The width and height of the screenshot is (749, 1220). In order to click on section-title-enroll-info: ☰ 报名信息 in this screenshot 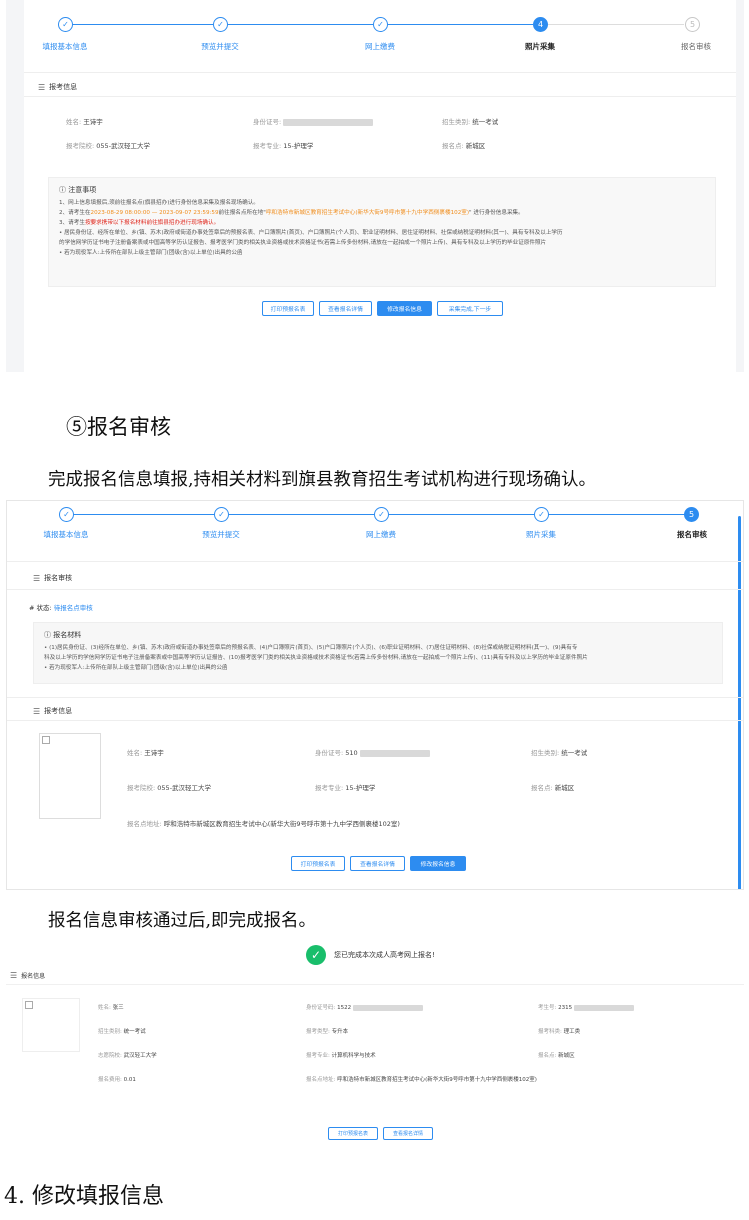, I will do `click(28, 975)`.